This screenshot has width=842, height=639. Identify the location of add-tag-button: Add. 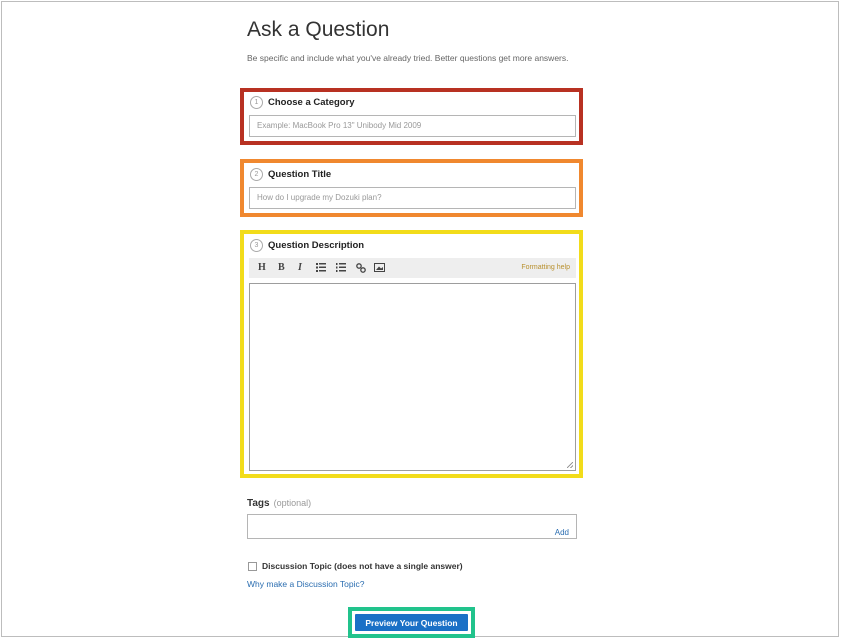
(562, 533).